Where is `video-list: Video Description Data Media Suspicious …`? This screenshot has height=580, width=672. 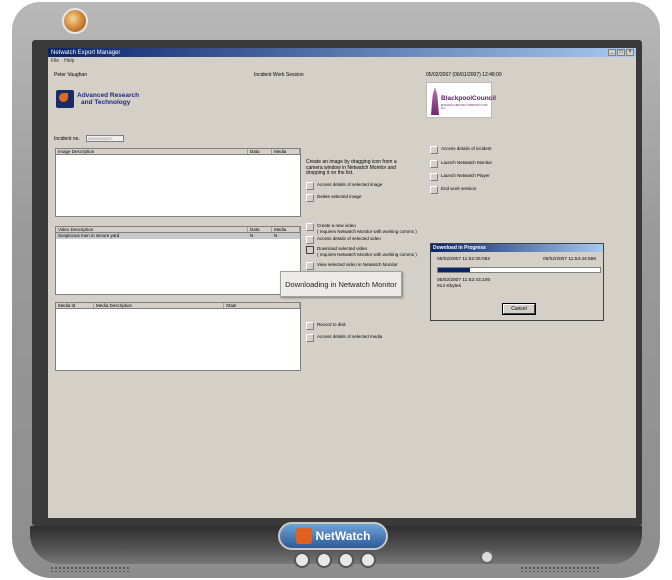 video-list: Video Description Data Media Suspicious … is located at coordinates (178, 260).